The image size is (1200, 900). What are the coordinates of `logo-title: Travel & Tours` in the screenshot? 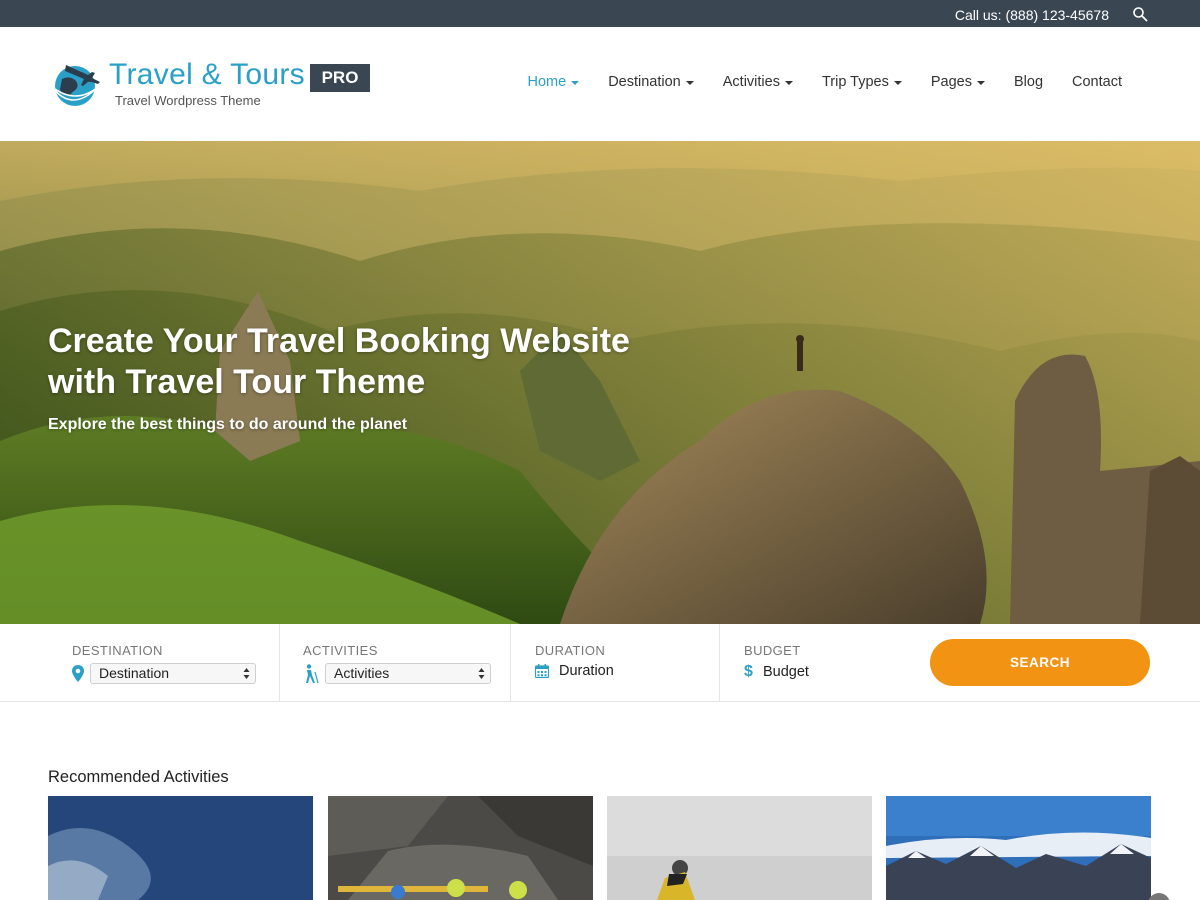 It's located at (207, 74).